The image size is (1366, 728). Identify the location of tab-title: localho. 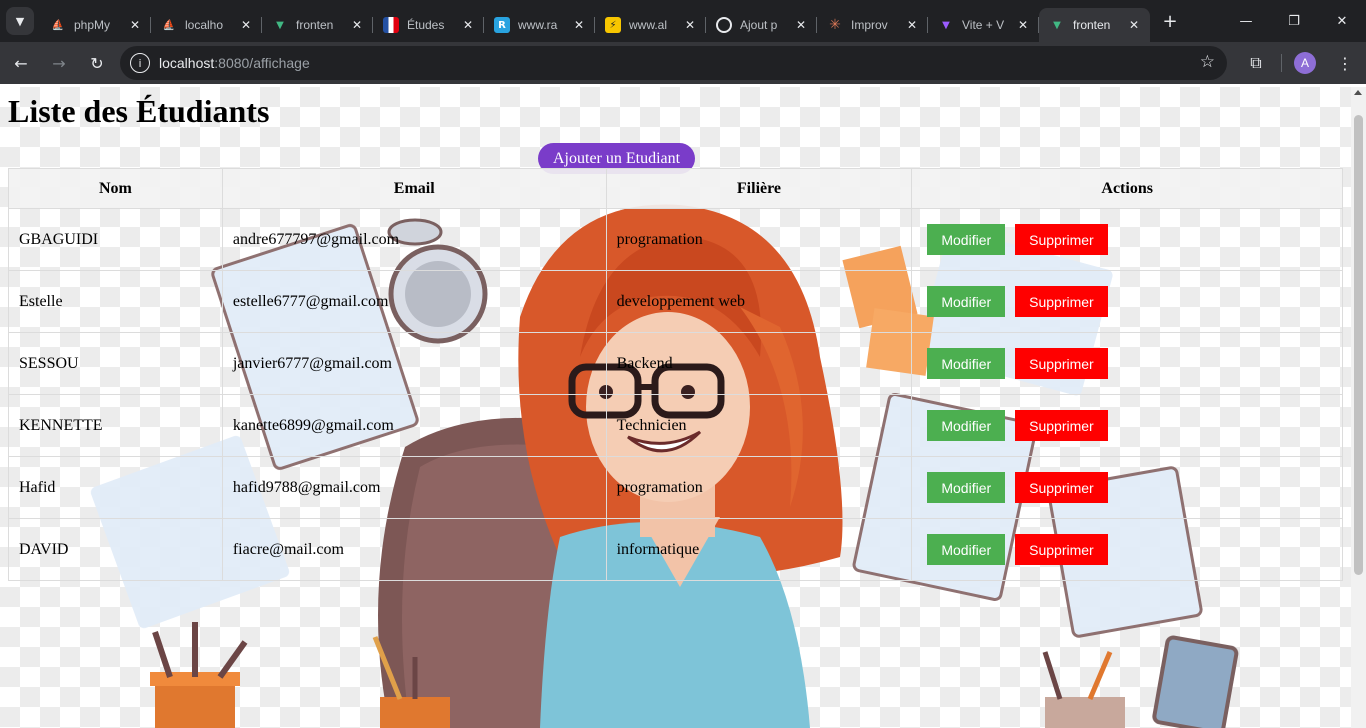
(204, 25).